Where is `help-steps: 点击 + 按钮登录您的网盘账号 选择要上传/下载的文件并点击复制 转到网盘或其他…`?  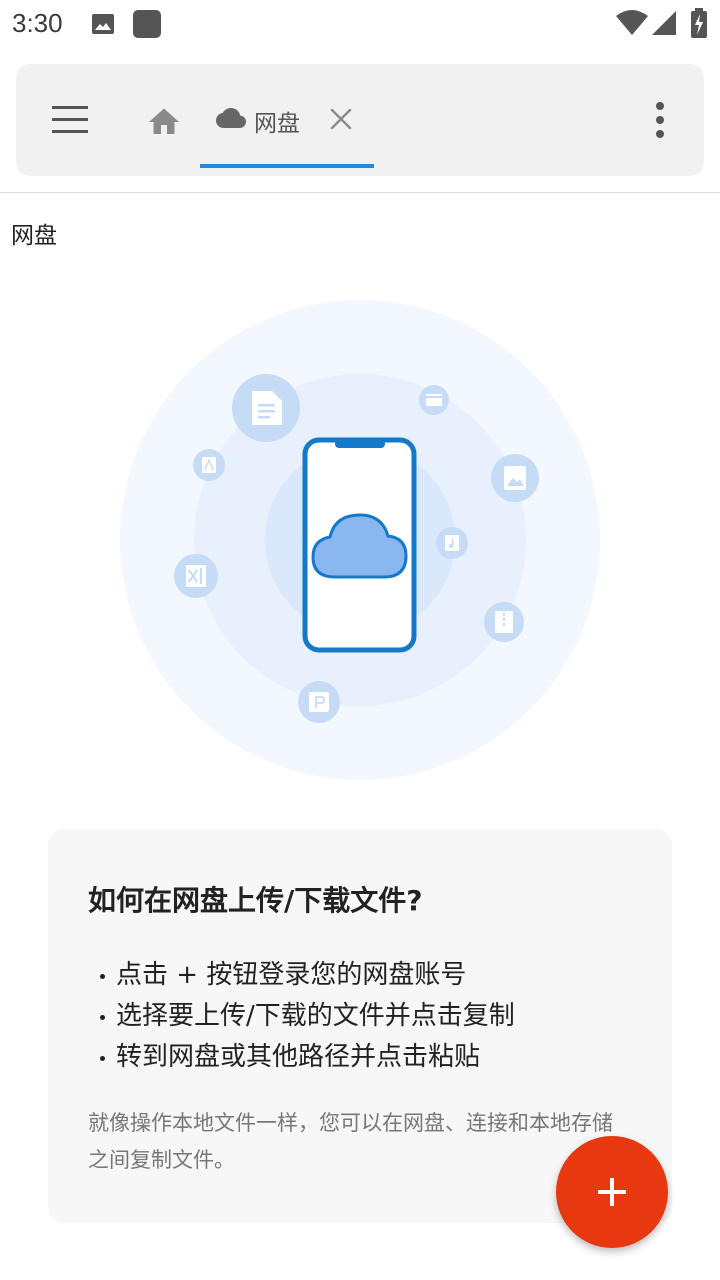
help-steps: 点击 + 按钮登录您的网盘账号 选择要上传/下载的文件并点击复制 转到网盘或其他… is located at coordinates (307, 1016).